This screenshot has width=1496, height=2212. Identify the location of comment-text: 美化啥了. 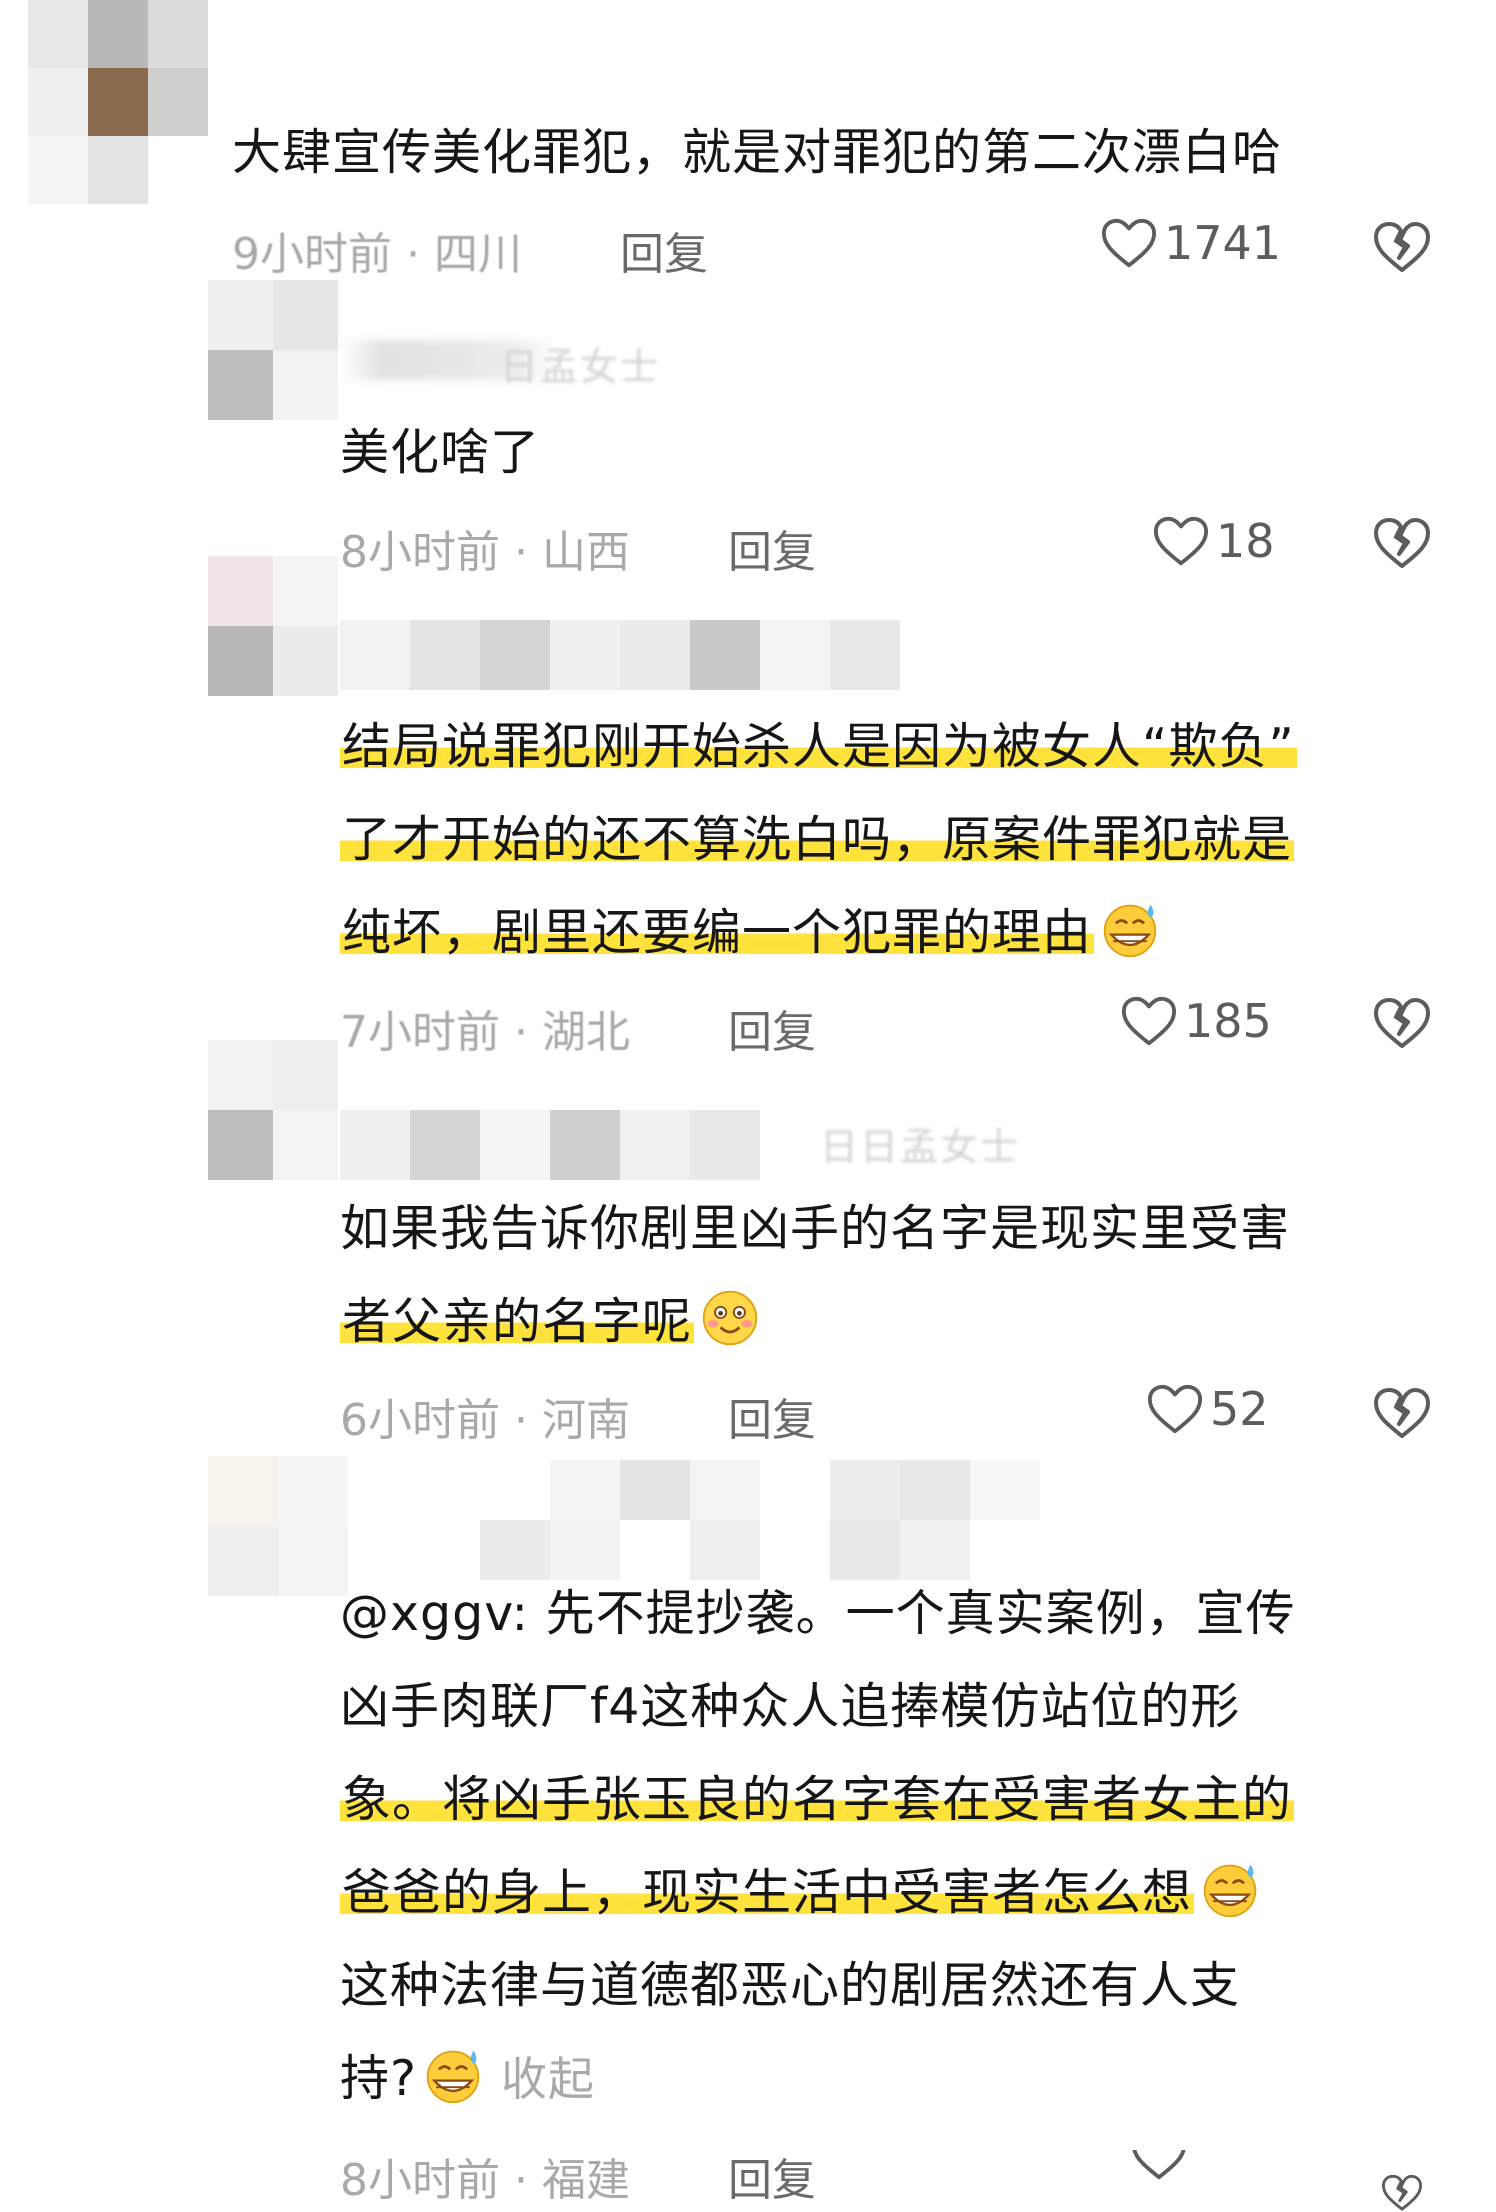
(440, 452).